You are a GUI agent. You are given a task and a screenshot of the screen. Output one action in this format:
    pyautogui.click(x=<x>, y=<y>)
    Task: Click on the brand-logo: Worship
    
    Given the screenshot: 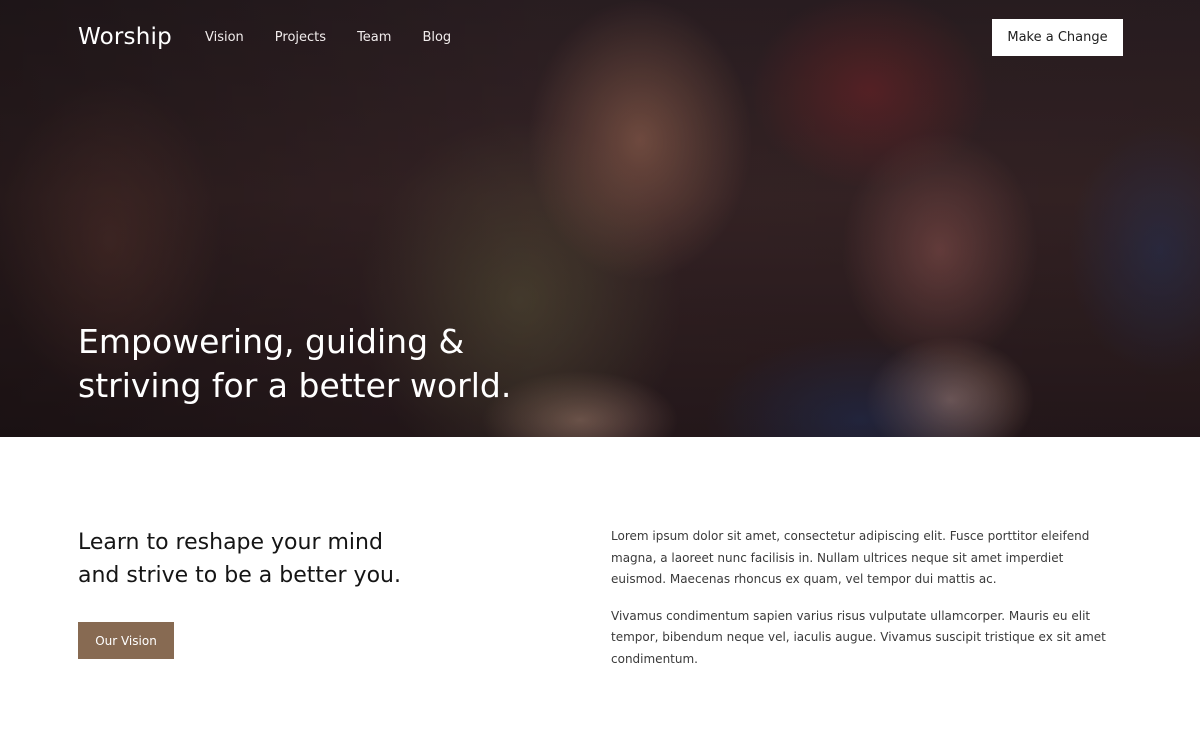 What is the action you would take?
    pyautogui.click(x=125, y=37)
    